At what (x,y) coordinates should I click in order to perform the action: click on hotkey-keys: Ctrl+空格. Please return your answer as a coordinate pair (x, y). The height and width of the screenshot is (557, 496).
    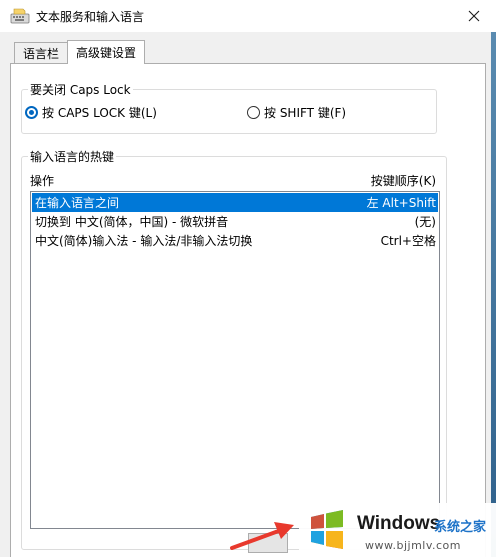
    Looking at the image, I should click on (408, 241).